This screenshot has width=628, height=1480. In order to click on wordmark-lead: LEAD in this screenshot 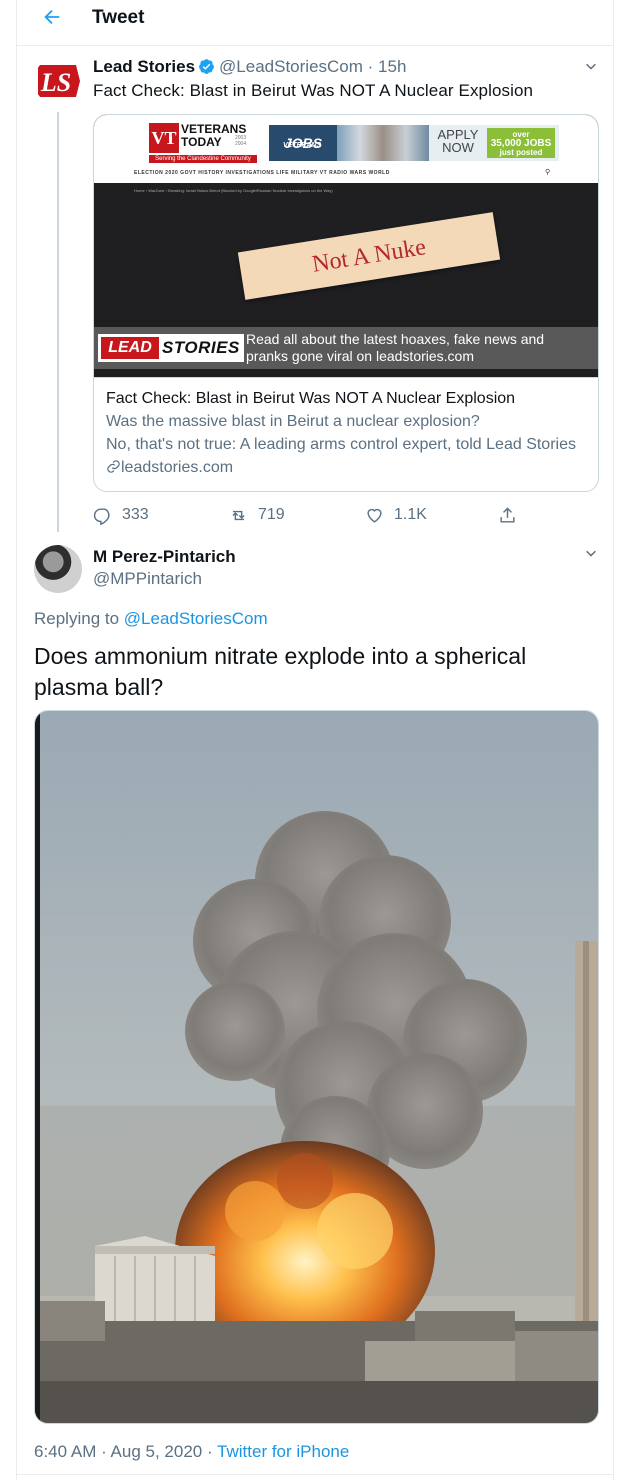, I will do `click(130, 348)`.